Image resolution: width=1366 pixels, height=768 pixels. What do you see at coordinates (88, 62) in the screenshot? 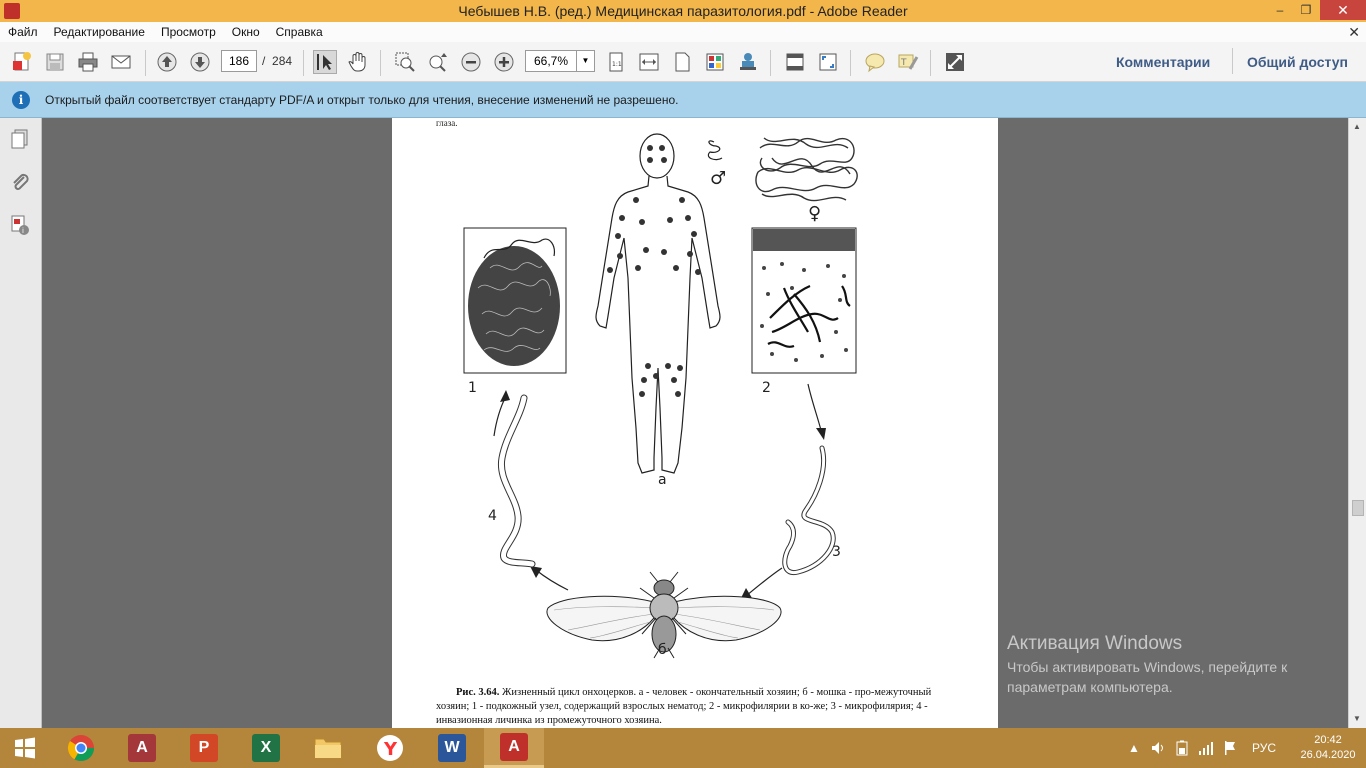
I see `print-icon` at bounding box center [88, 62].